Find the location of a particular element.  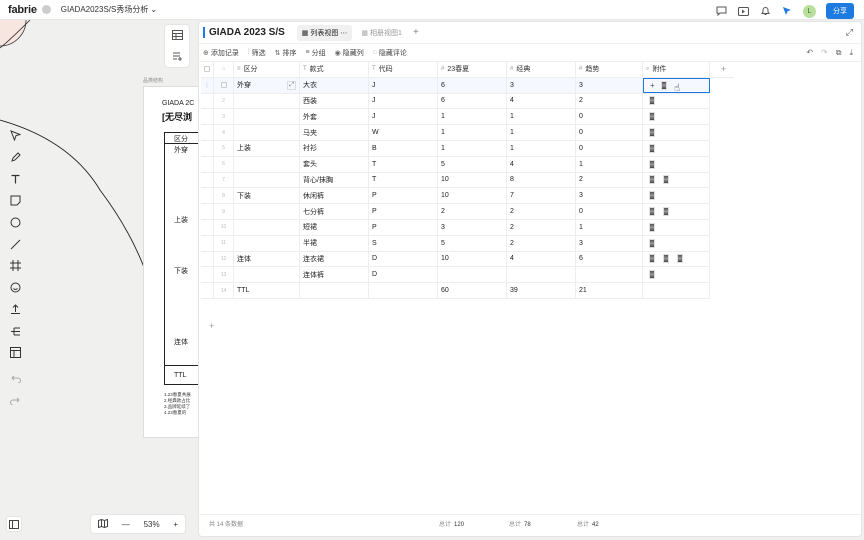

cell-style: 连衣裙 is located at coordinates (334, 259).